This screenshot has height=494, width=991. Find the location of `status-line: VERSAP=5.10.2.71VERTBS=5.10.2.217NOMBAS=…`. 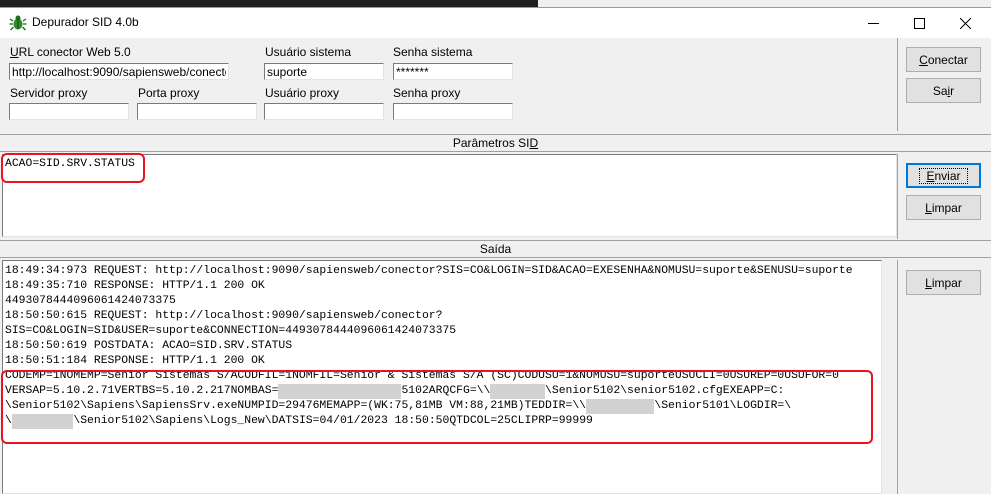

status-line: VERSAP=5.10.2.71VERTBS=5.10.2.217NOMBAS=… is located at coordinates (429, 391).